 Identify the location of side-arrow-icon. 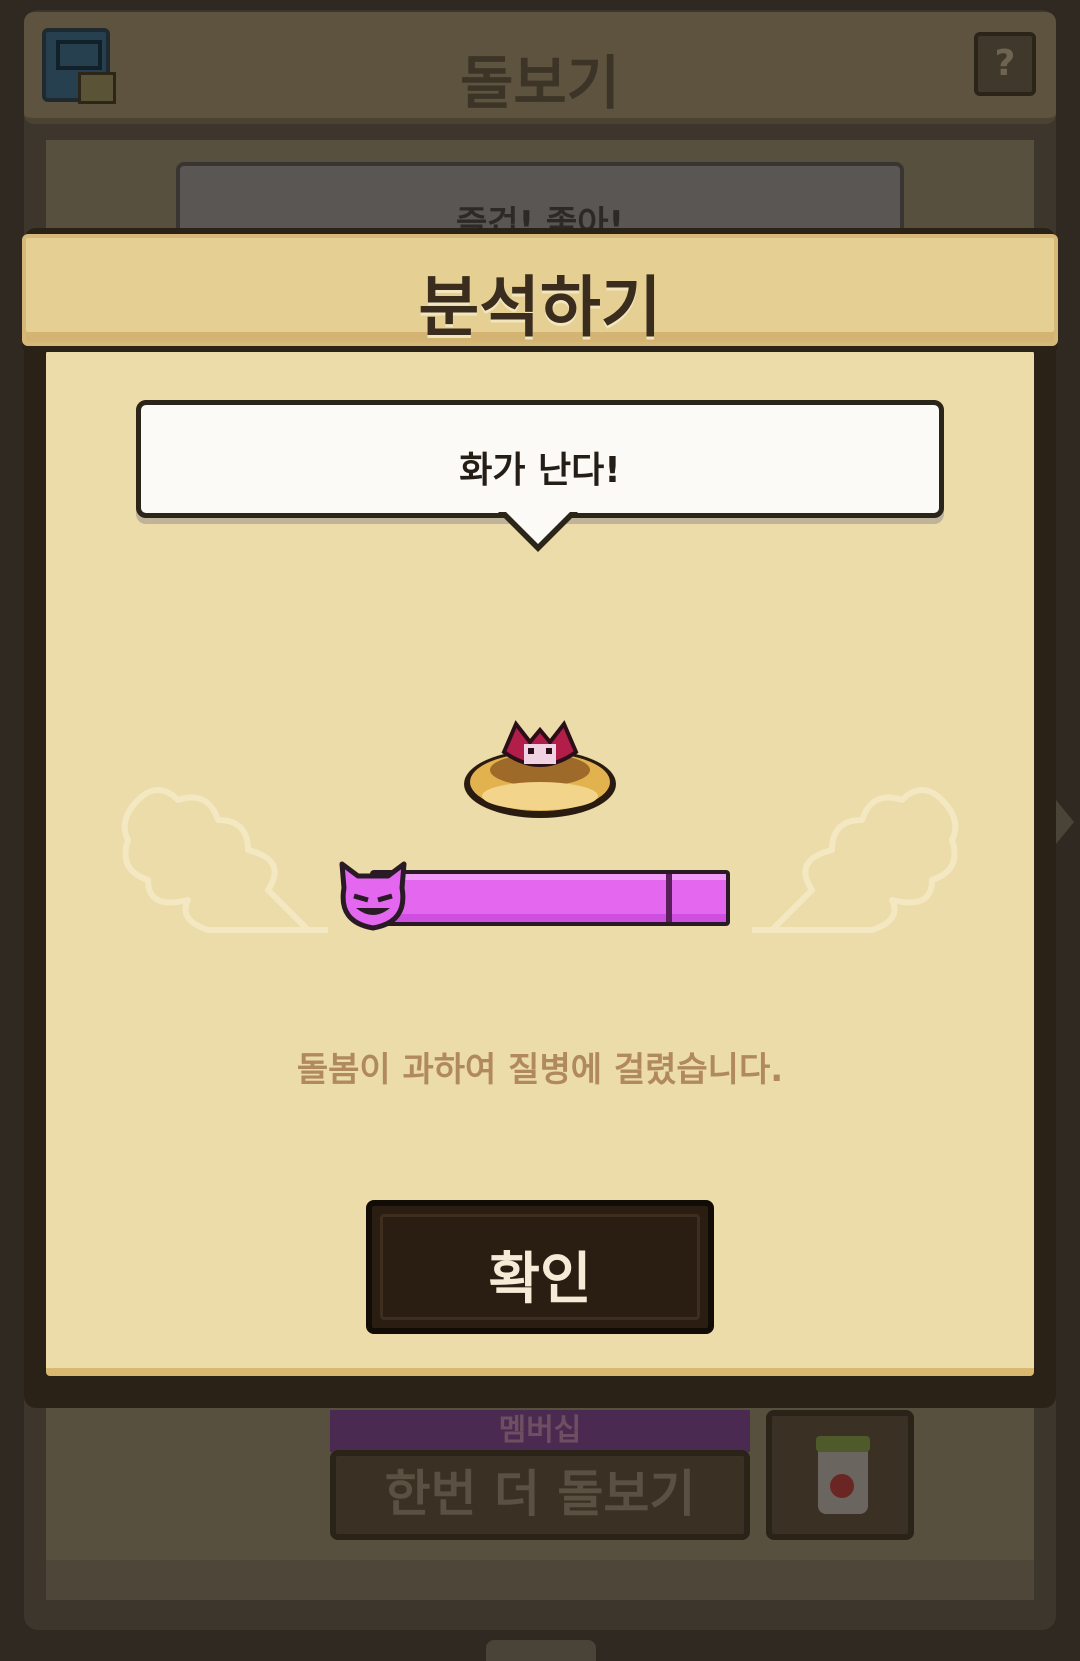
(1065, 822).